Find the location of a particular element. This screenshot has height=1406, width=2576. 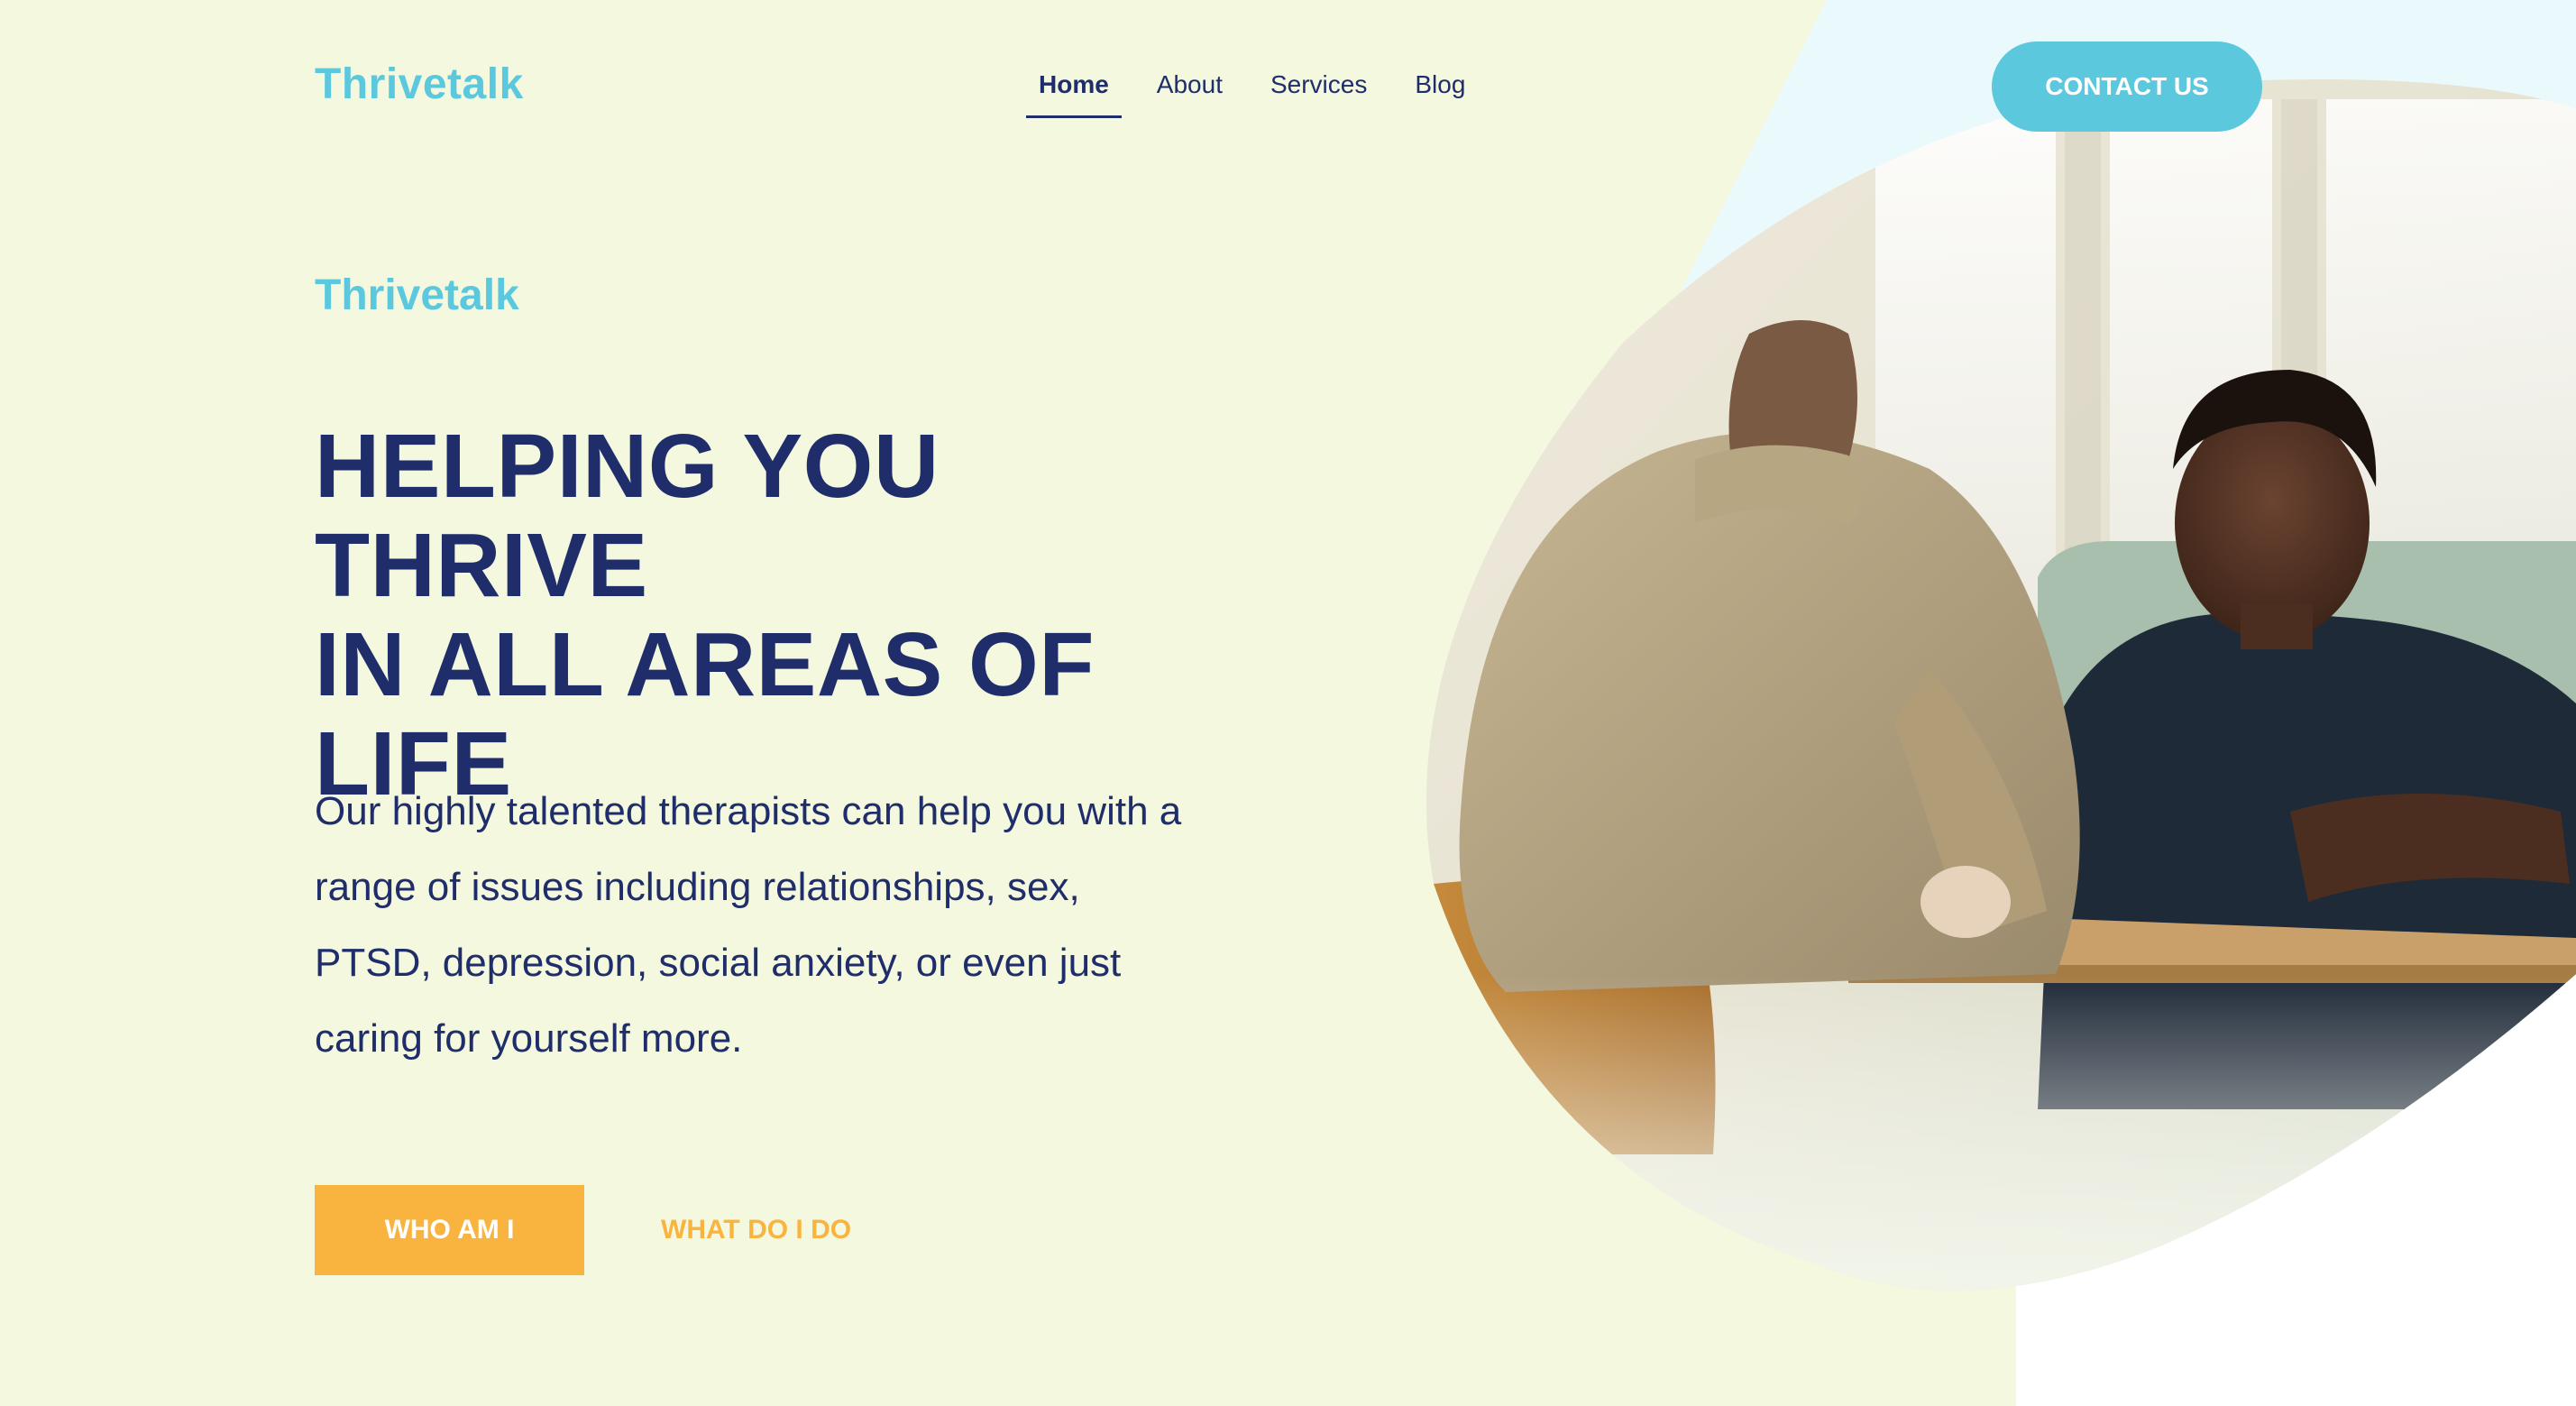

nav-item-home: Home is located at coordinates (1074, 89).